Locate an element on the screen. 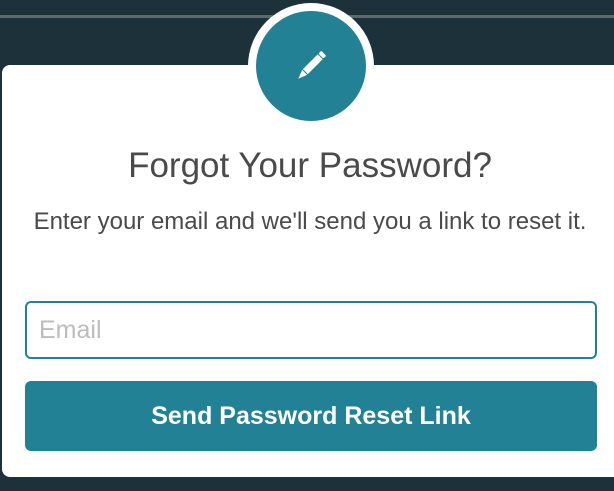 The height and width of the screenshot is (491, 614). email-field is located at coordinates (311, 330).